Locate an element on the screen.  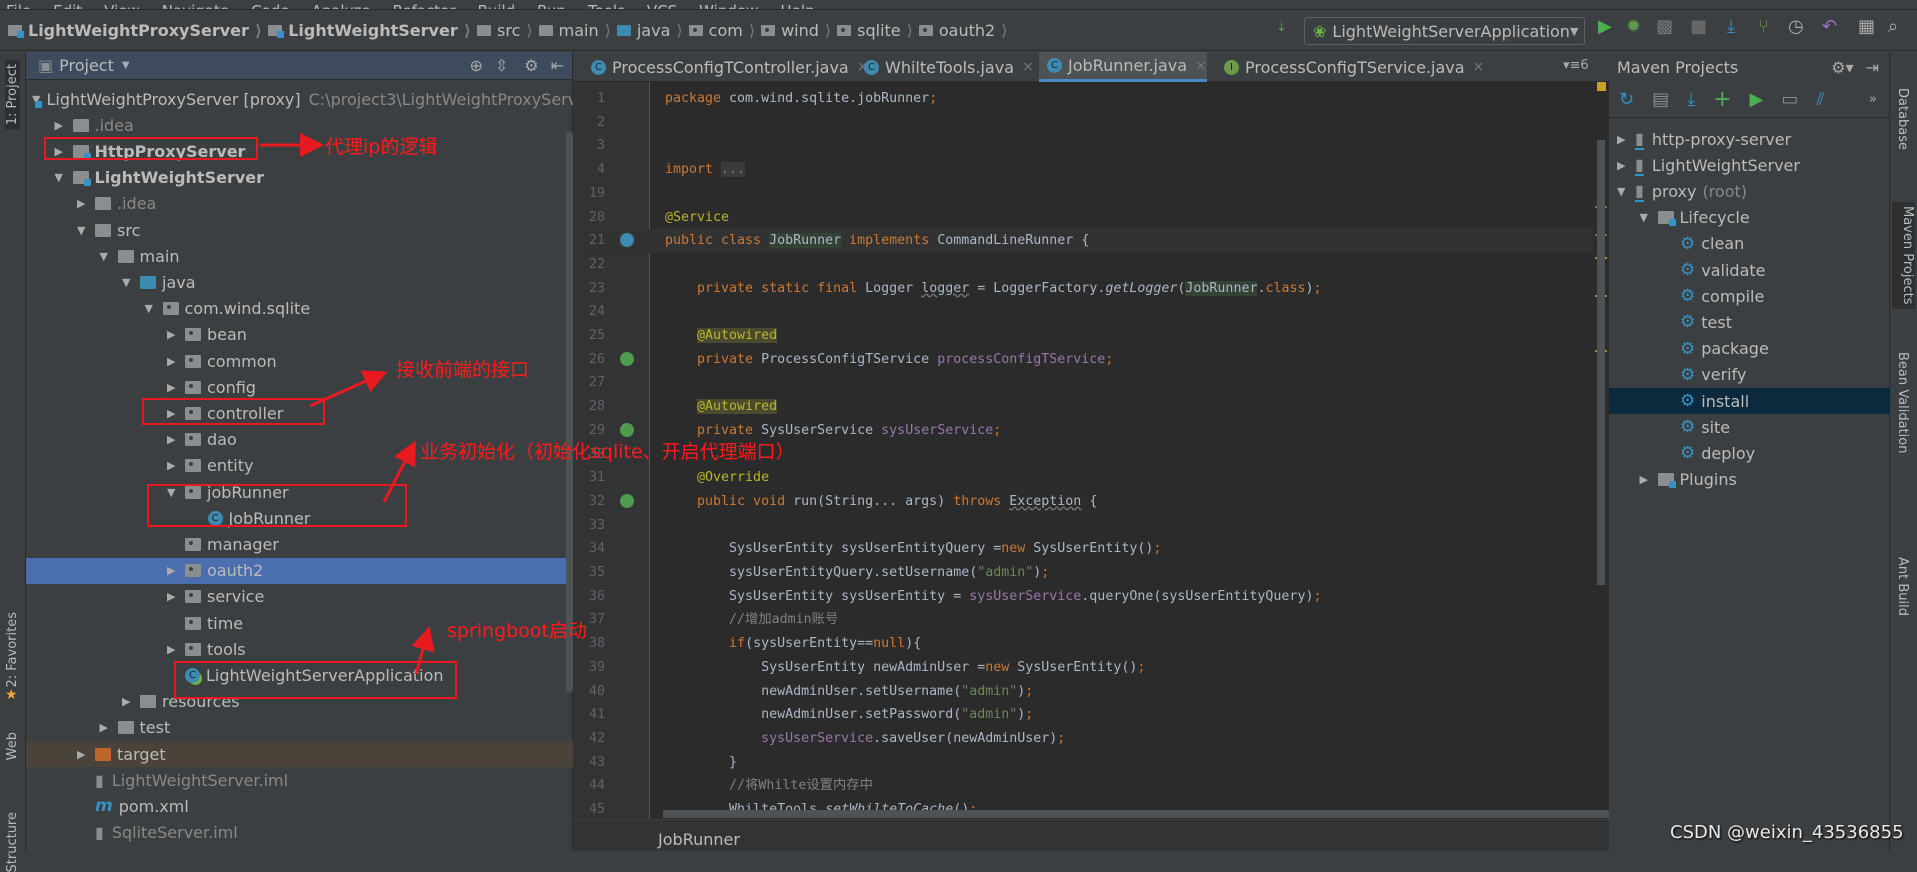
add-icon: + is located at coordinates (1722, 99).